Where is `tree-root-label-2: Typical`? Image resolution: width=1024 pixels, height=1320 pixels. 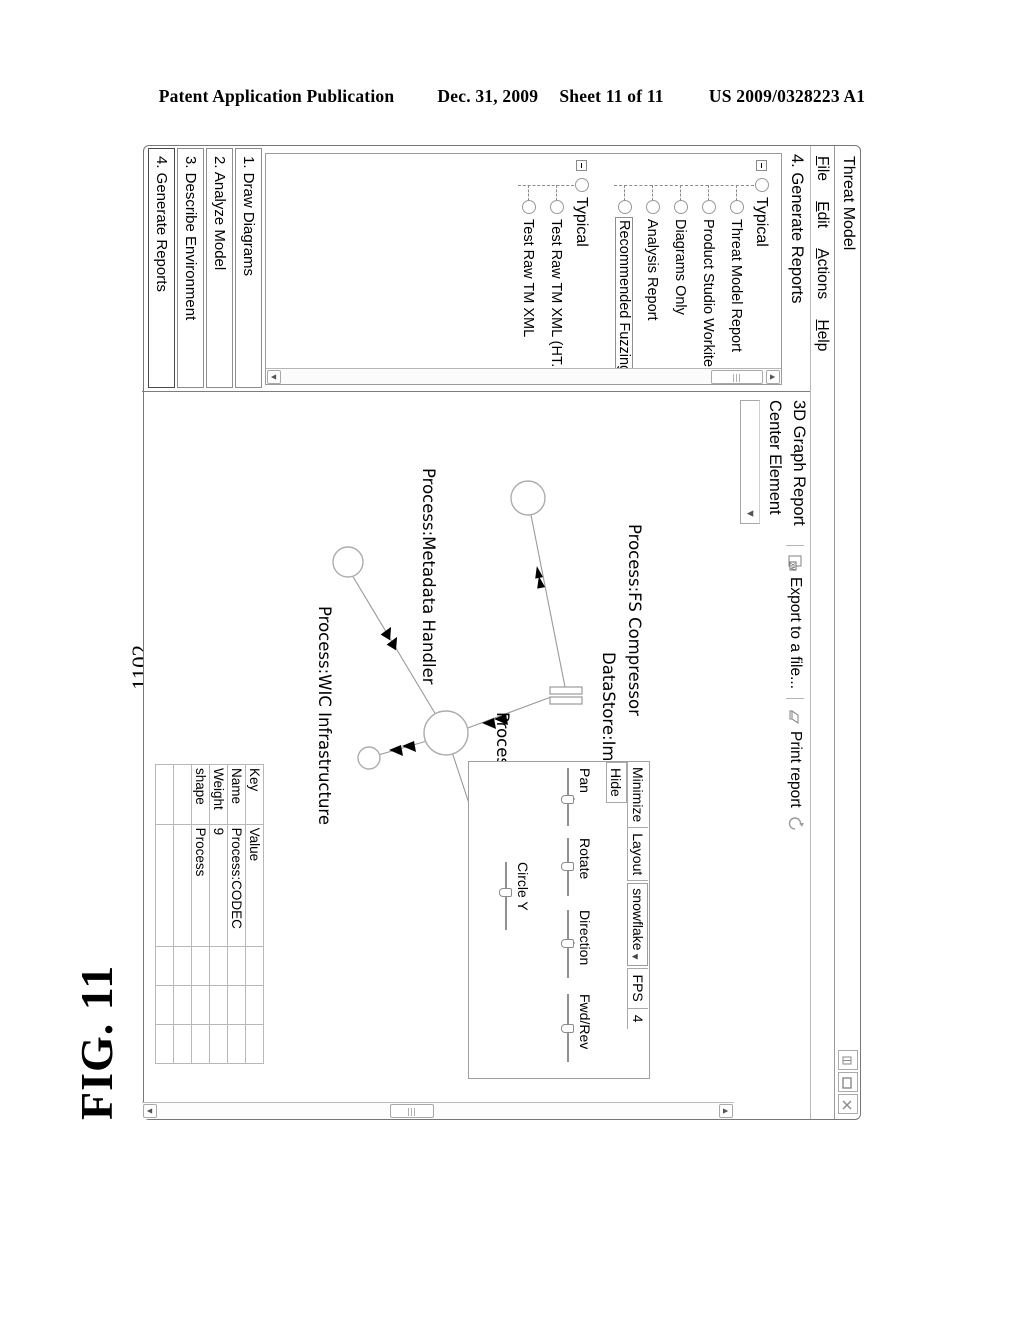
tree-root-label-2: Typical is located at coordinates (581, 222).